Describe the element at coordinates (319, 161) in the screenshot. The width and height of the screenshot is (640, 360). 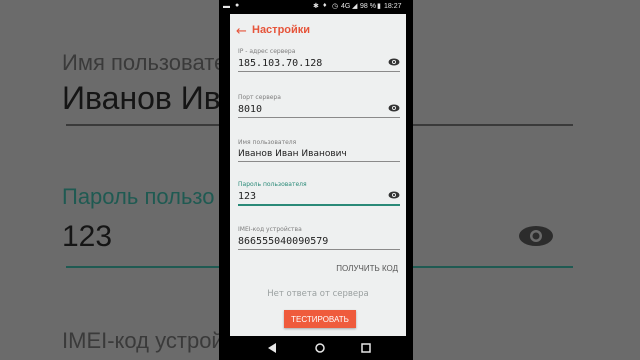
I see `username-underline` at that location.